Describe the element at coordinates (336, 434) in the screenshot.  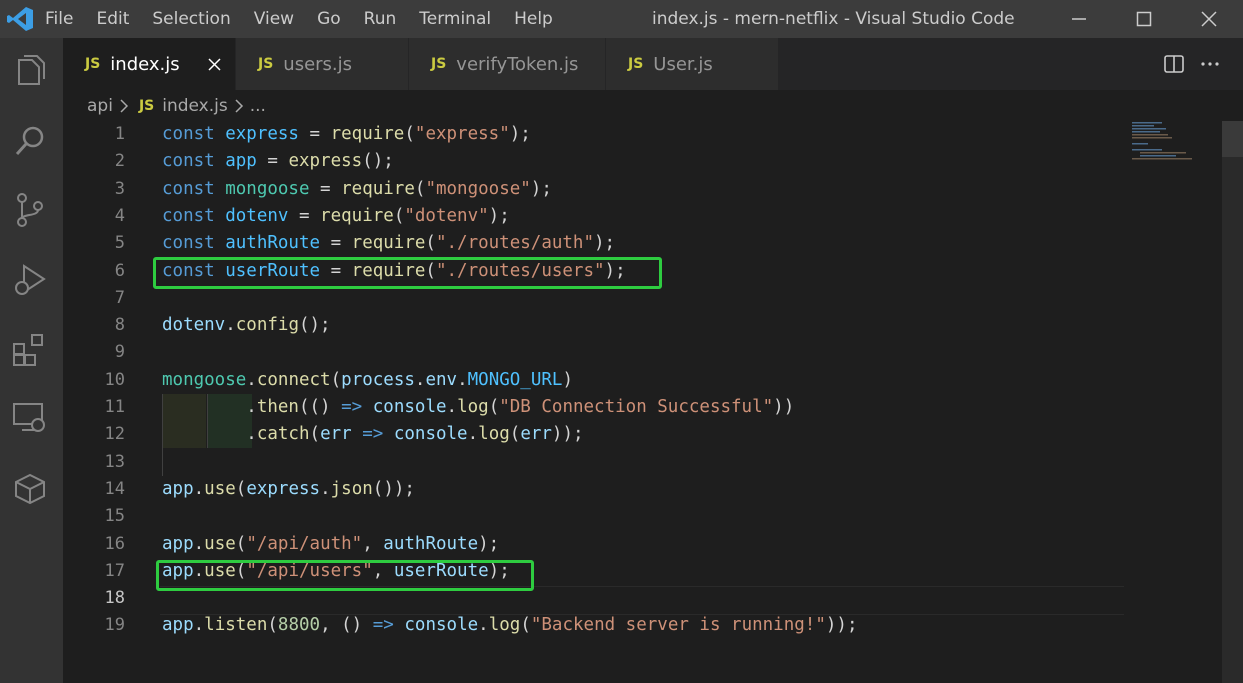
I see `code-token: err` at that location.